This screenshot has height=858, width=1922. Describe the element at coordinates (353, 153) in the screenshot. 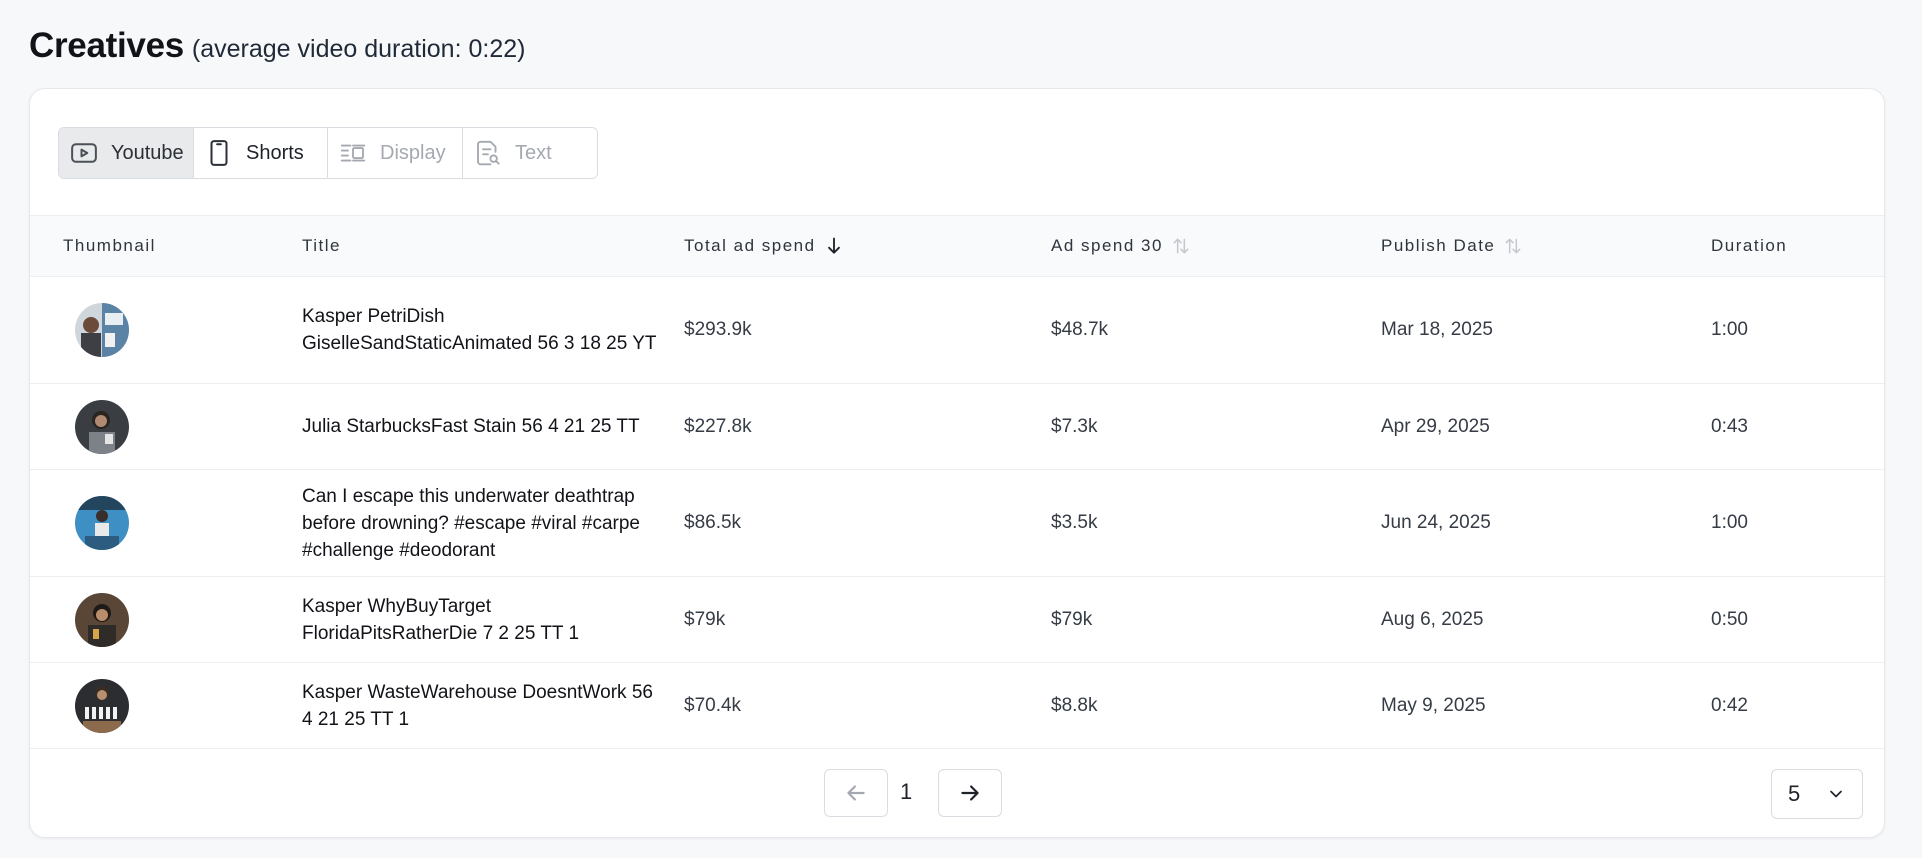

I see `display-layout-icon` at that location.